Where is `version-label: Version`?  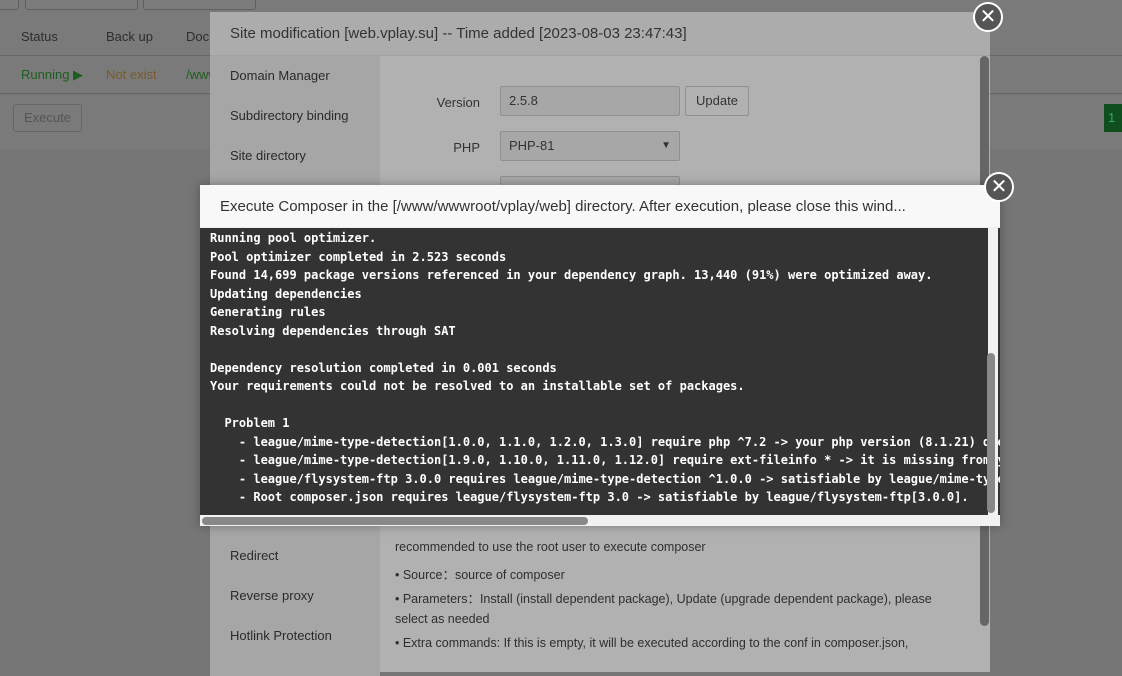 version-label: Version is located at coordinates (458, 102).